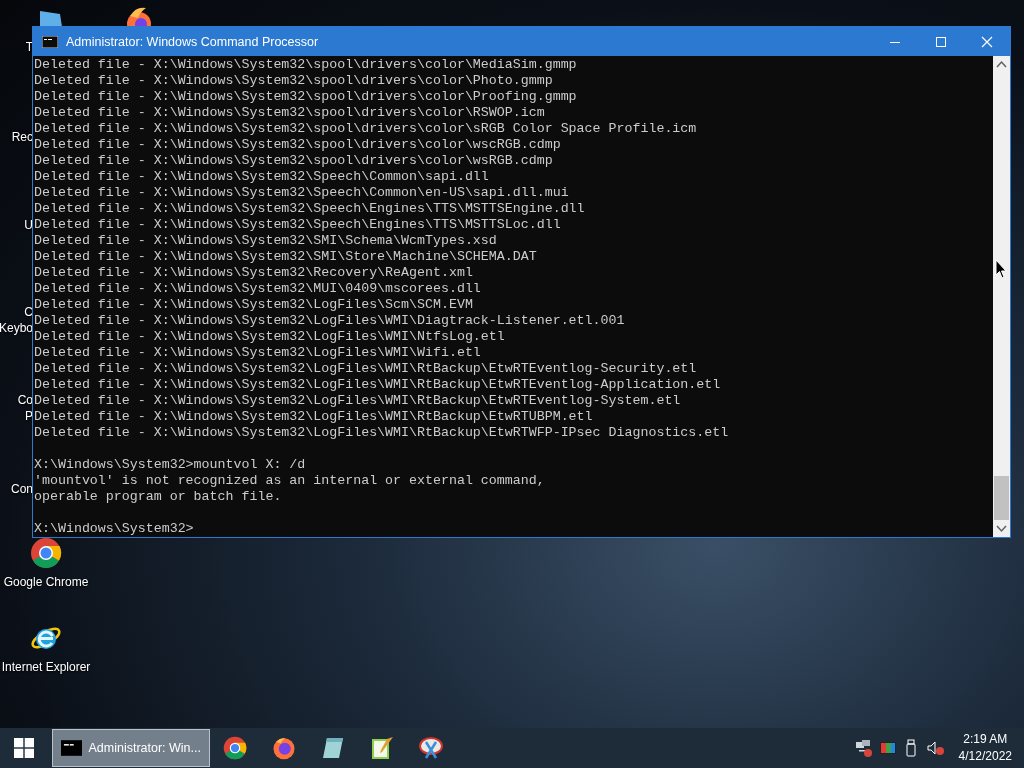 This screenshot has width=1024, height=768. What do you see at coordinates (298, 145) in the screenshot?
I see `console-line: Deleted file - X:\Windows\System32\spool\drivers\color\wscRGB.cdmp` at bounding box center [298, 145].